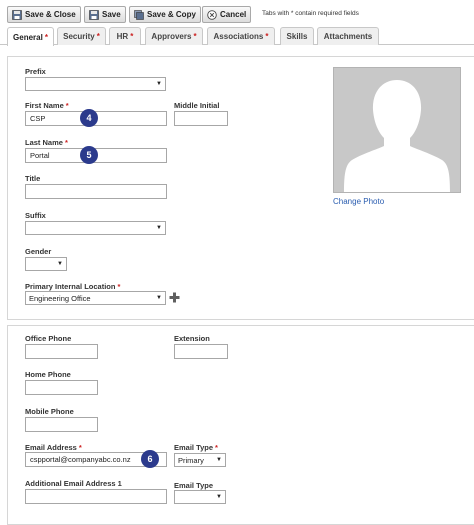 Image resolution: width=474 pixels, height=525 pixels. Describe the element at coordinates (201, 351) in the screenshot. I see `extension-input` at that location.